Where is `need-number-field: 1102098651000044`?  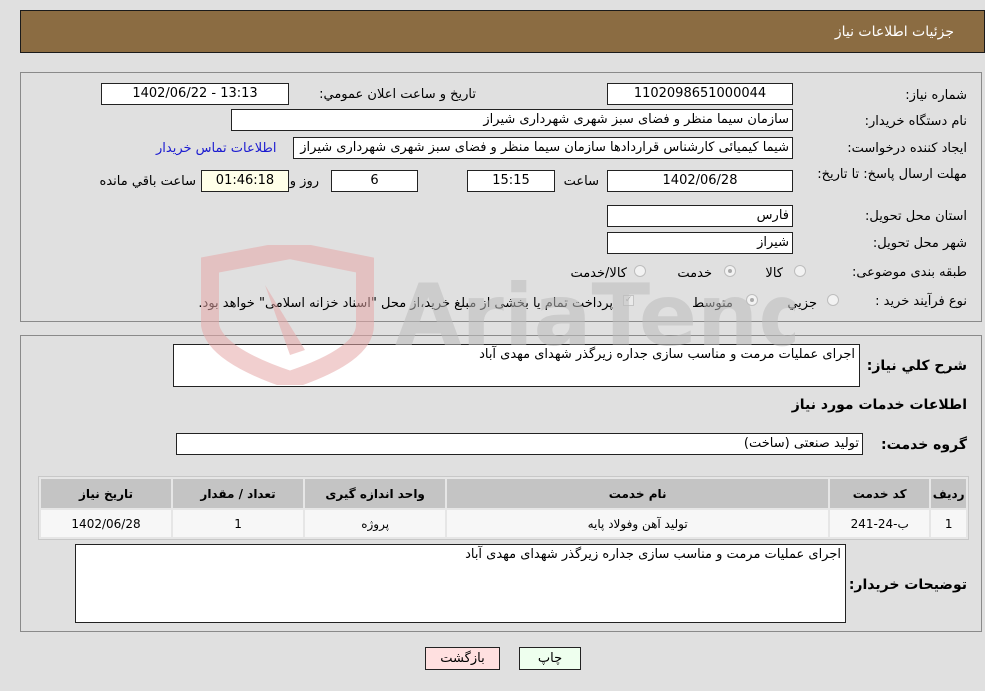 need-number-field: 1102098651000044 is located at coordinates (700, 94).